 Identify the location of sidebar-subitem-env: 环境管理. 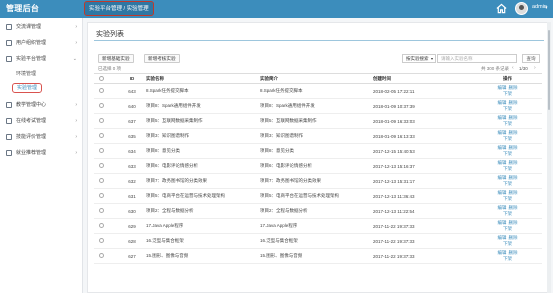
(41, 74).